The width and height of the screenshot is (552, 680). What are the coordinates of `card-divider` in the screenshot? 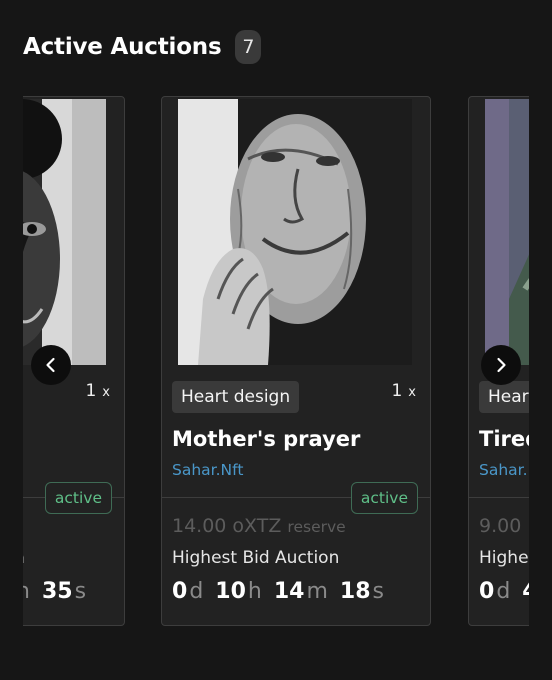 It's located at (499, 497).